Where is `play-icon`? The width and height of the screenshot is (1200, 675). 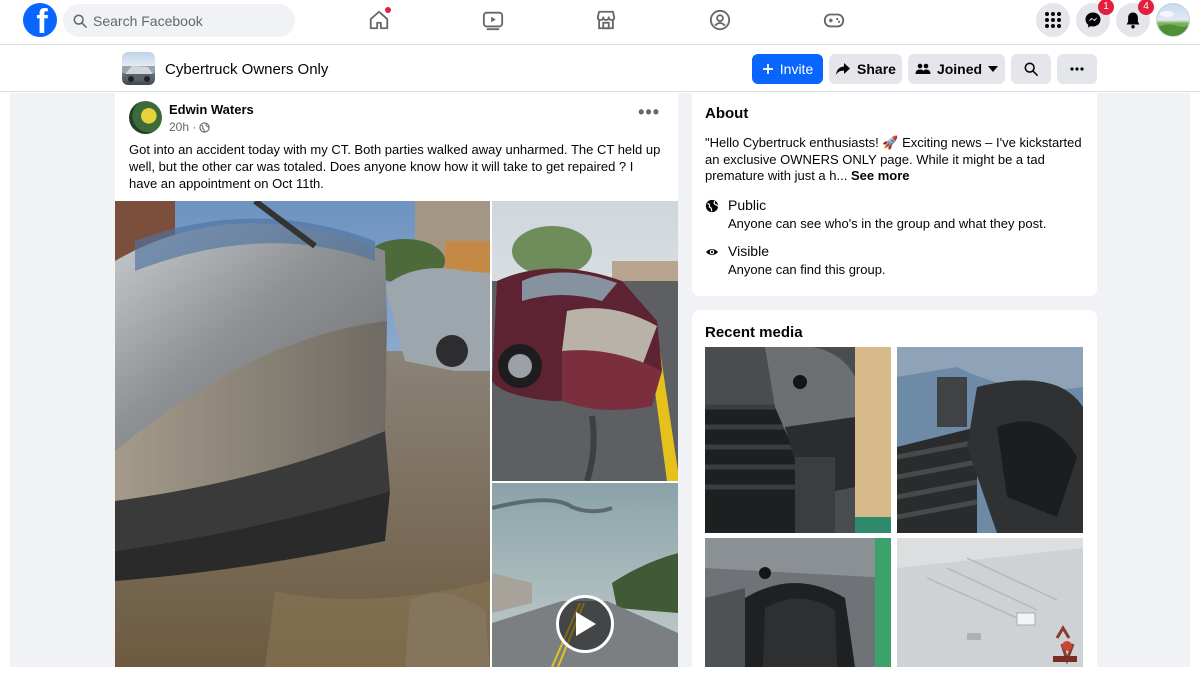 play-icon is located at coordinates (586, 624).